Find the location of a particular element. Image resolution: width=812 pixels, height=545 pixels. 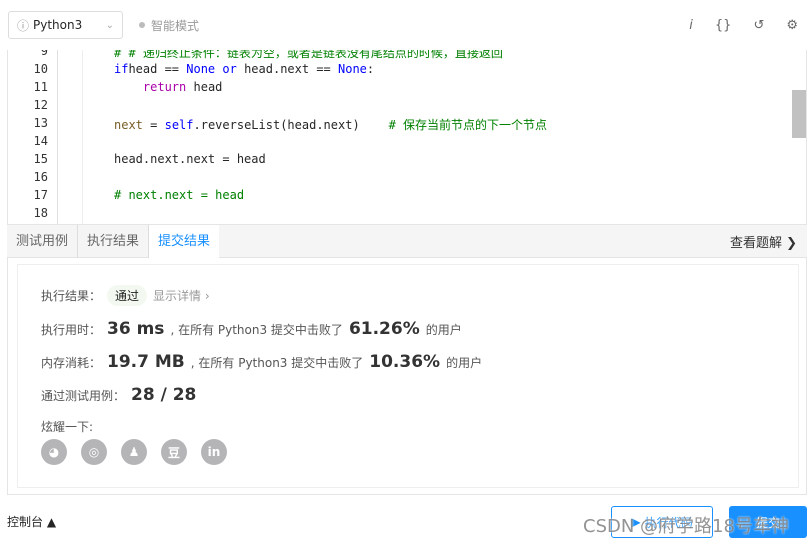

tab-submit-result: 提交结果 is located at coordinates (184, 241).